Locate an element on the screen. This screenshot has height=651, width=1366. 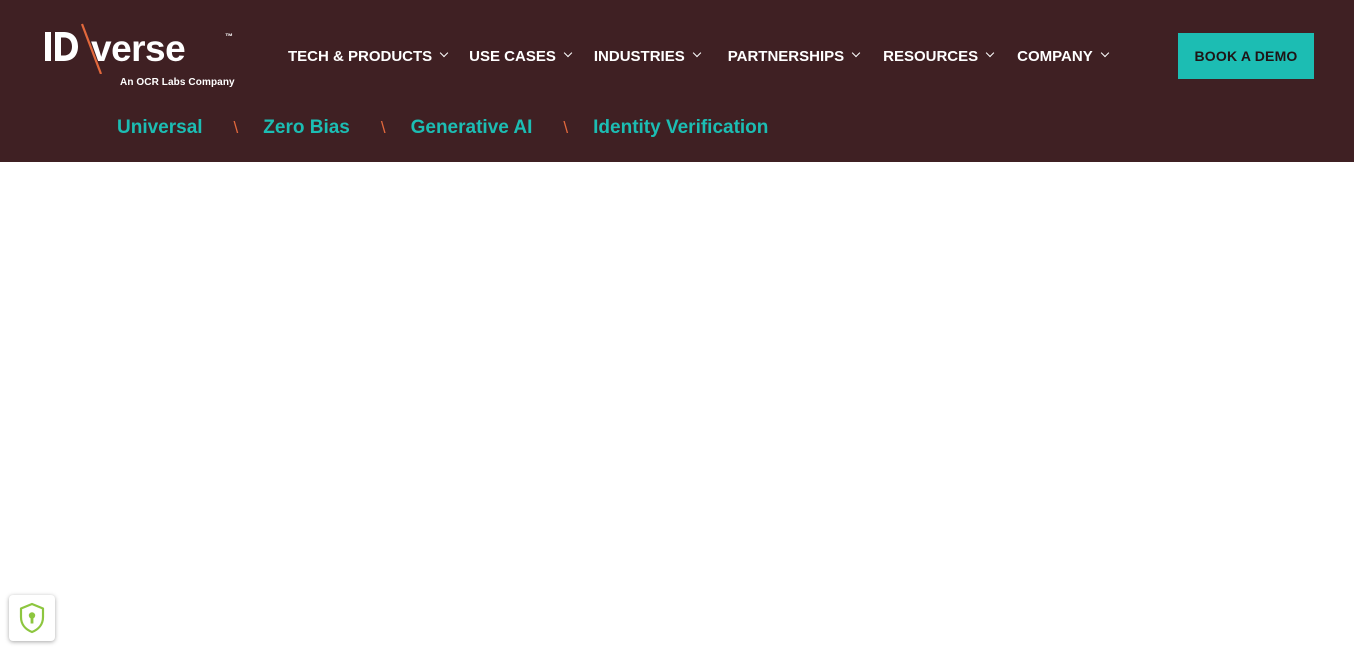
subnav-link-identity-verification: Identity Verification is located at coordinates (680, 128).